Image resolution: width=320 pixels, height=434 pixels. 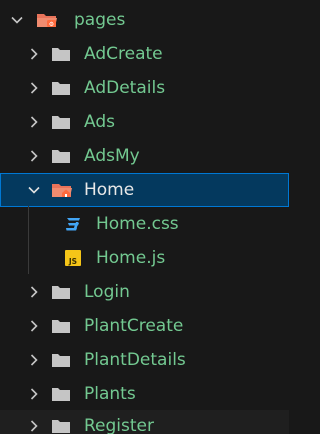 I want to click on folder-home-open-icon, so click(x=62, y=190).